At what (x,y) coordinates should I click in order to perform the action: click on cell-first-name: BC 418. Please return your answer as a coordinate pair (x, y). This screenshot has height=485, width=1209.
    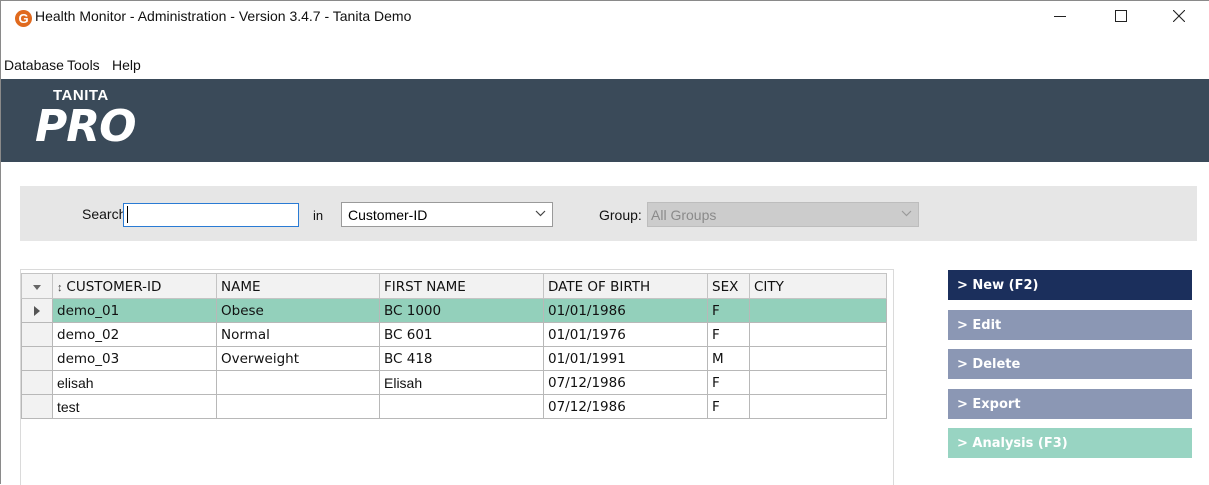
    Looking at the image, I should click on (461, 358).